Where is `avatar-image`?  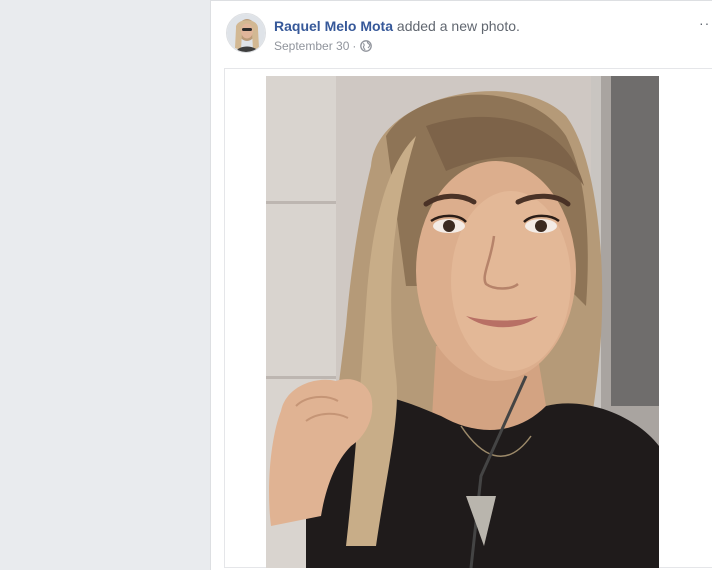
avatar-image is located at coordinates (246, 33).